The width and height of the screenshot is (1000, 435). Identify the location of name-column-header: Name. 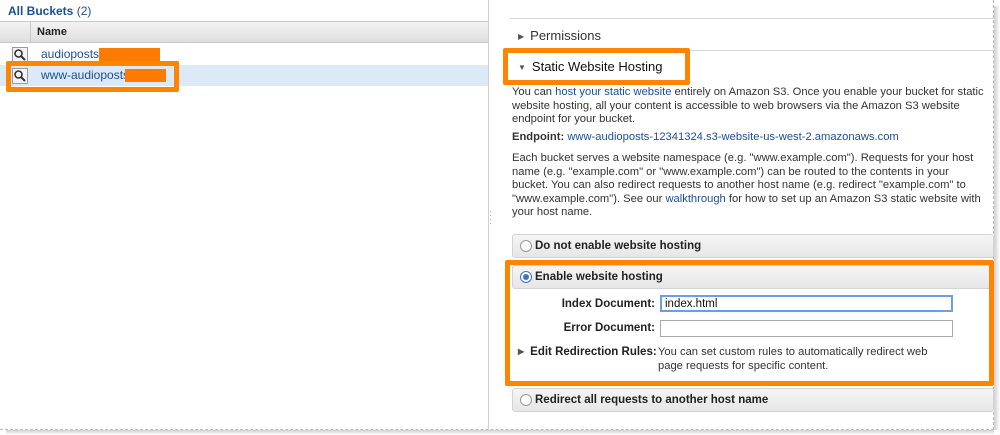
(244, 32).